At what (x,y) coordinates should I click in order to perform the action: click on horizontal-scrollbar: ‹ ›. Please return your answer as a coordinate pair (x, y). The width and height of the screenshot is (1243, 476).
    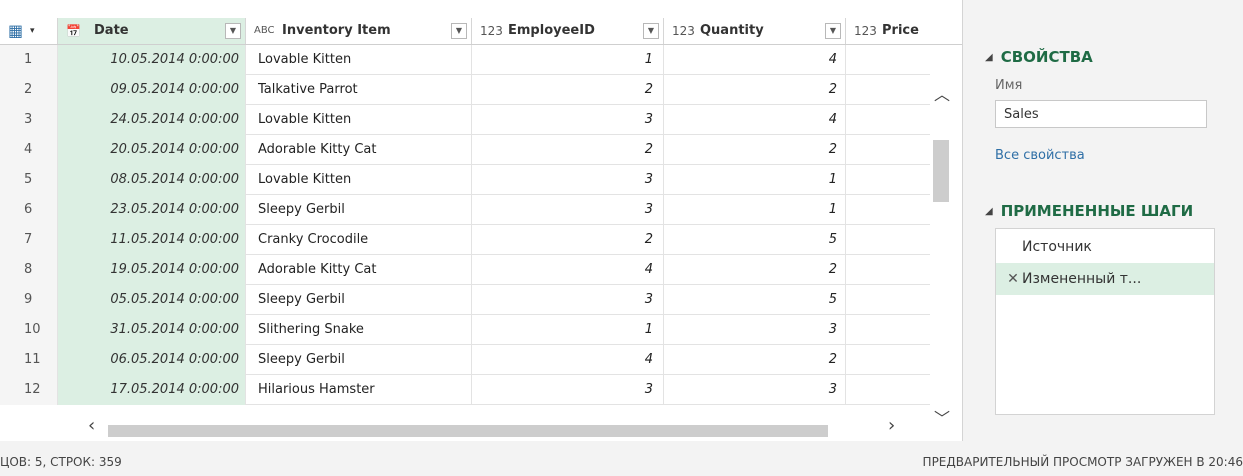
    Looking at the image, I should click on (494, 427).